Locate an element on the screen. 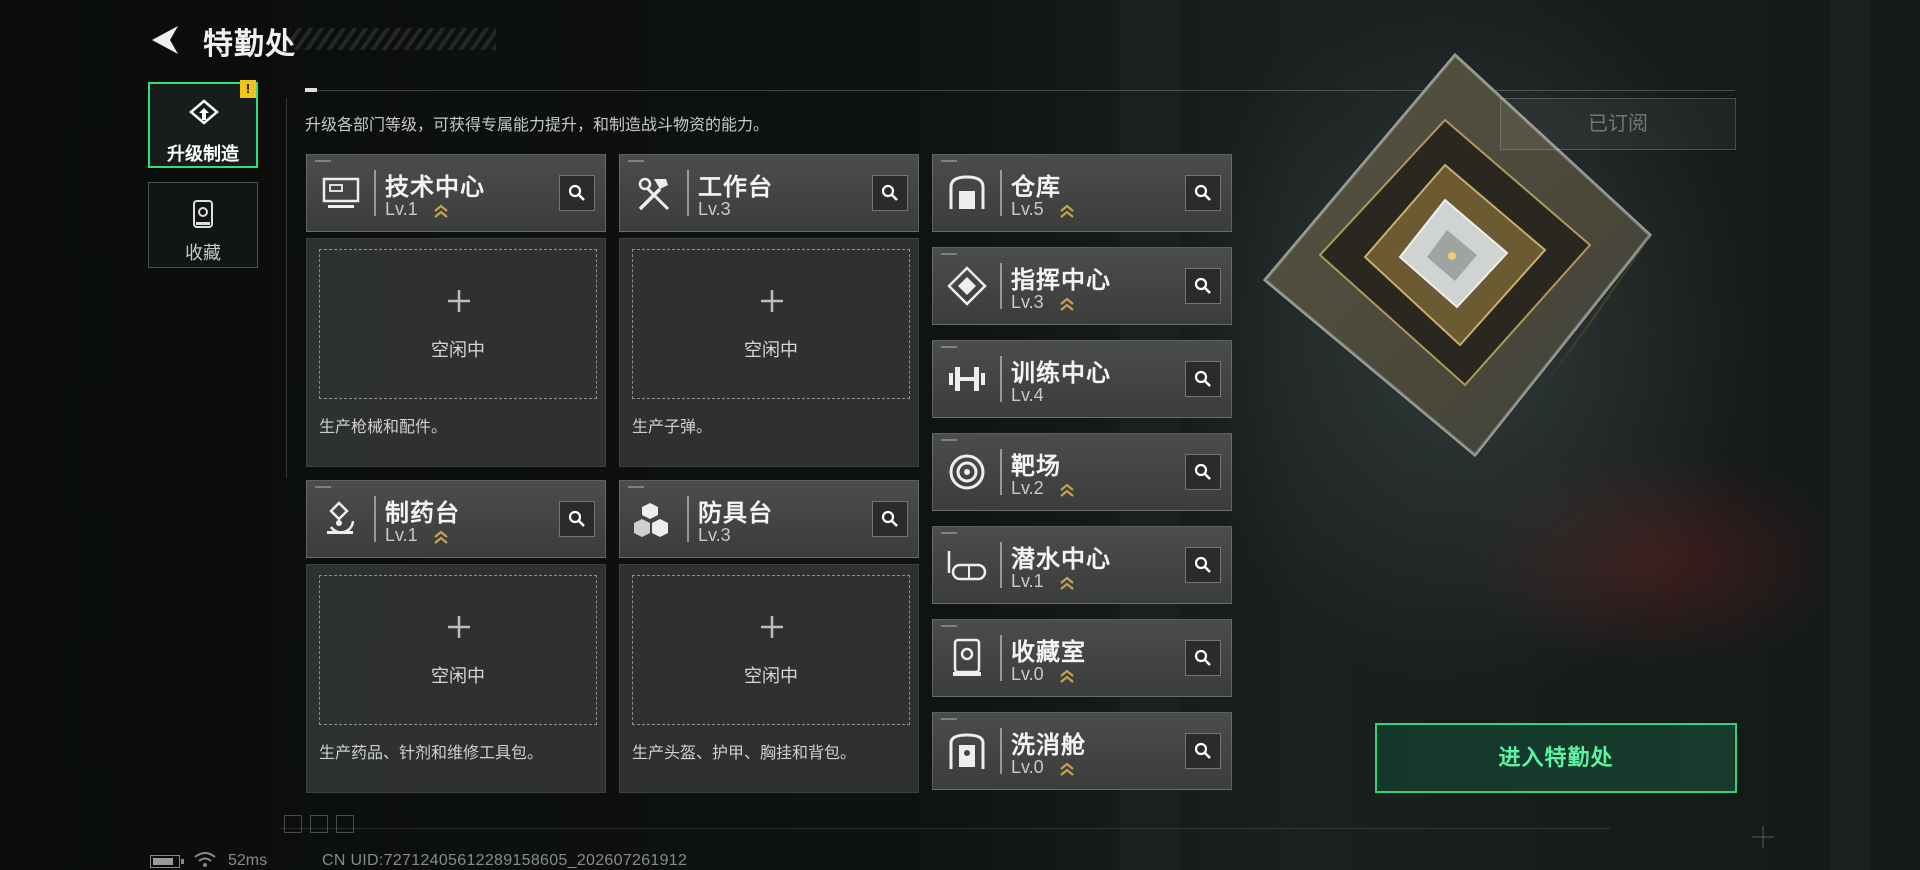 Image resolution: width=1920 pixels, height=870 pixels. production-panel: 空闲中 生产子弹。 is located at coordinates (769, 352).